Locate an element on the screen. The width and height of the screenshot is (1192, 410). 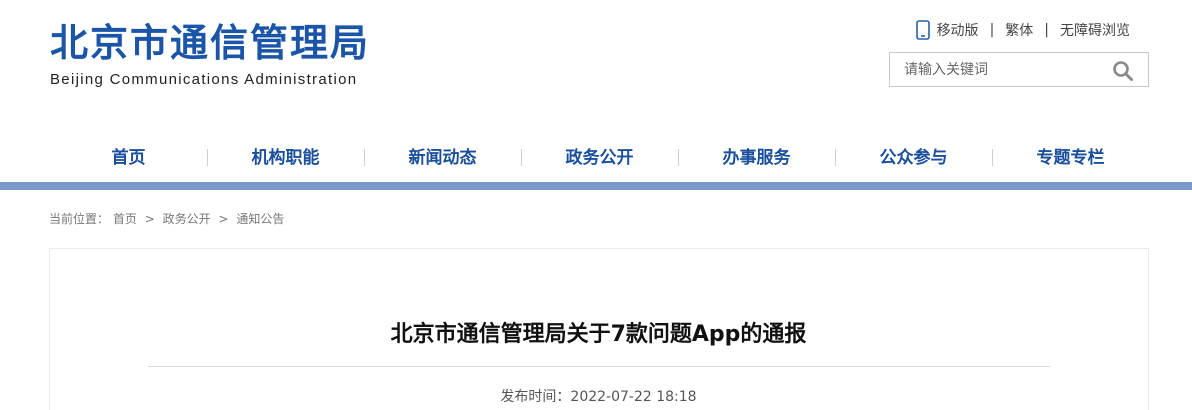
top-links: 移动版 | 繁体 | 无障碍浏览 is located at coordinates (1022, 30).